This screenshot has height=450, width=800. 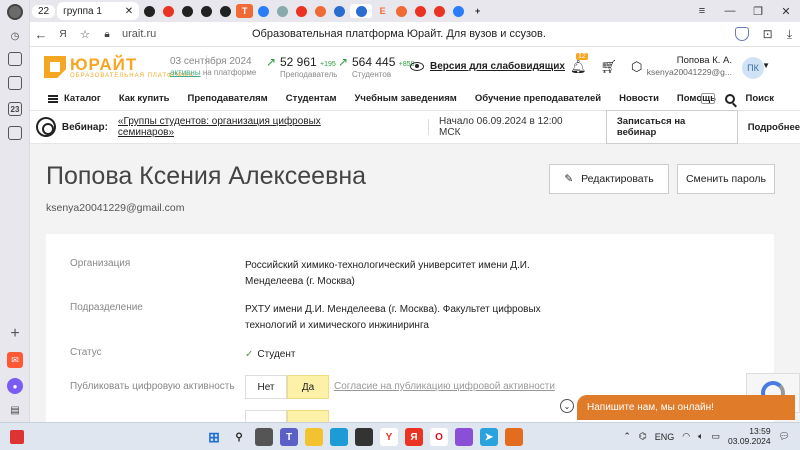 What do you see at coordinates (753, 68) in the screenshot?
I see `avatar: ПК` at bounding box center [753, 68].